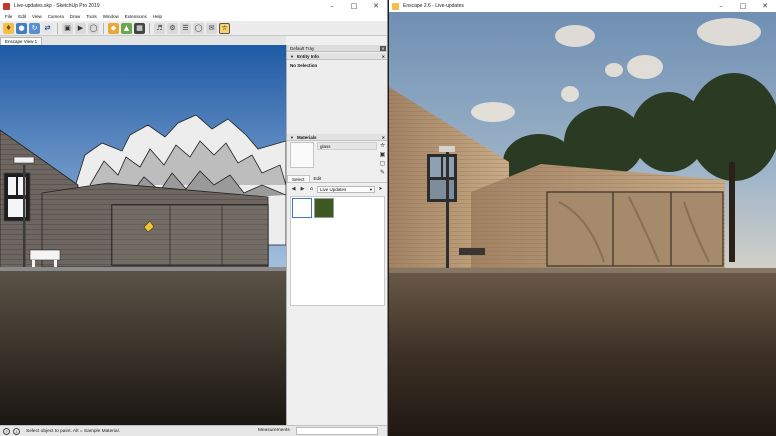 The image size is (776, 436). I want to click on menu-edit: Edit, so click(22, 16).